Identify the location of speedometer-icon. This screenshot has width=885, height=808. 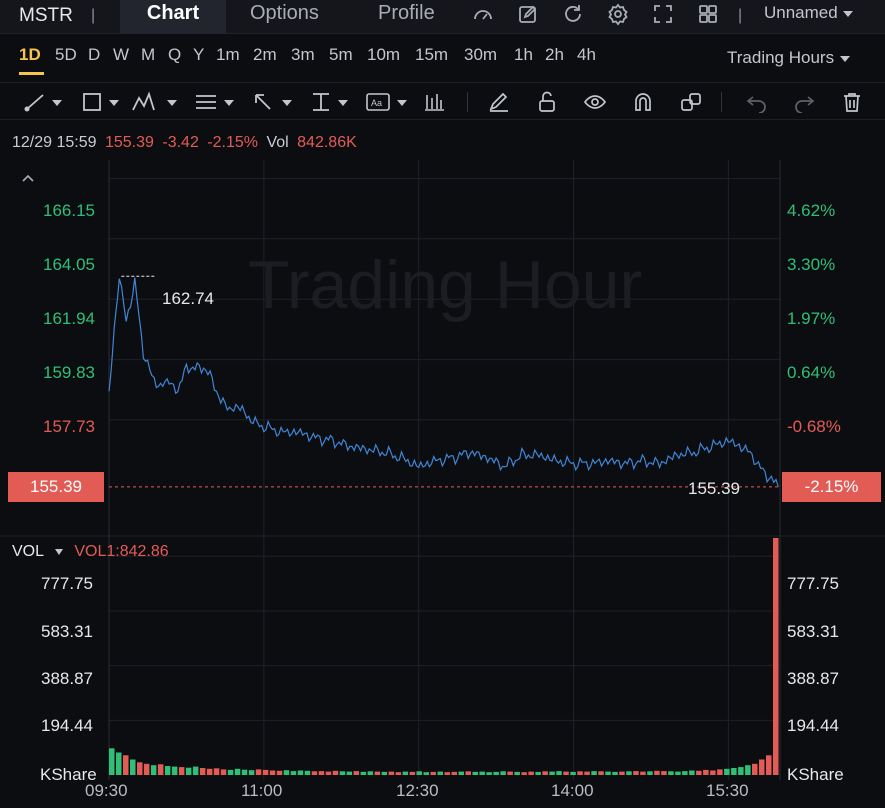
(483, 14).